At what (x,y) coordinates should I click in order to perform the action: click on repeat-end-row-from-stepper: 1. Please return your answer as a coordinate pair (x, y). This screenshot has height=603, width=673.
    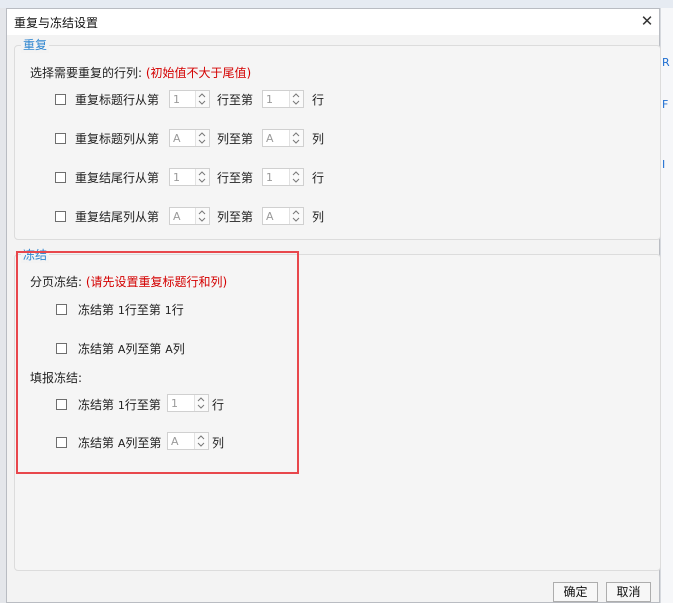
    Looking at the image, I should click on (189, 177).